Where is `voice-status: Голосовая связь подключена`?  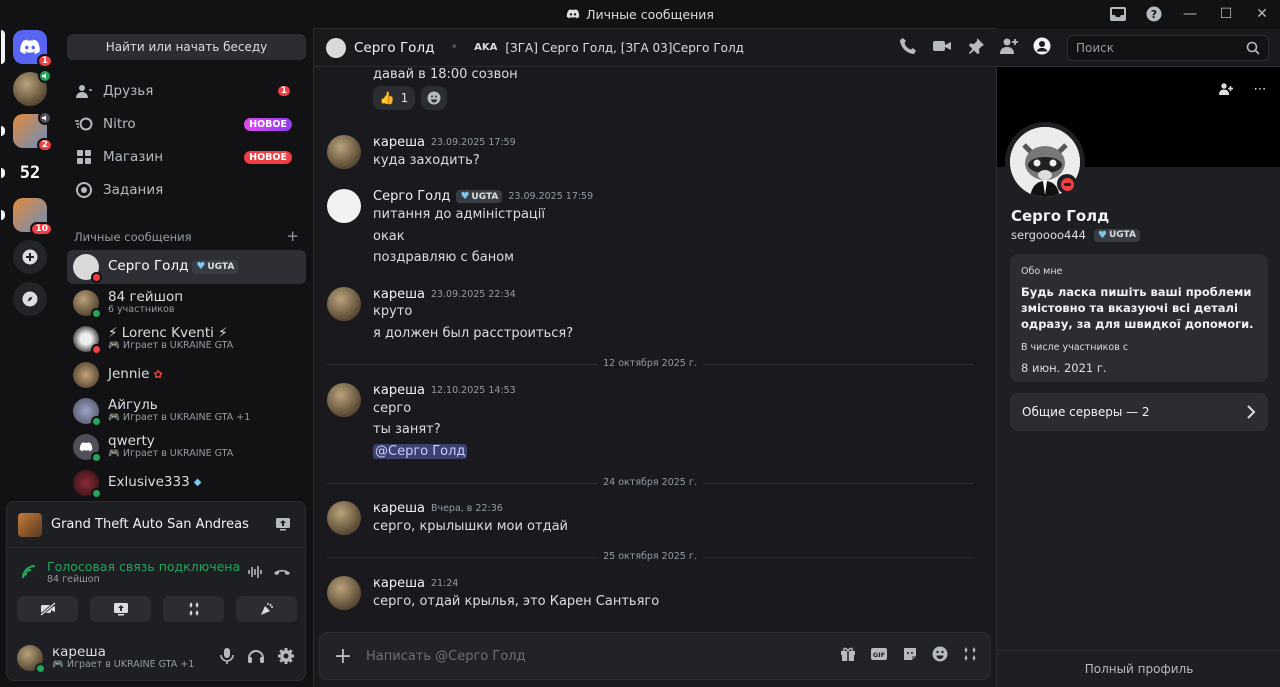 voice-status: Голосовая связь подключена is located at coordinates (144, 566).